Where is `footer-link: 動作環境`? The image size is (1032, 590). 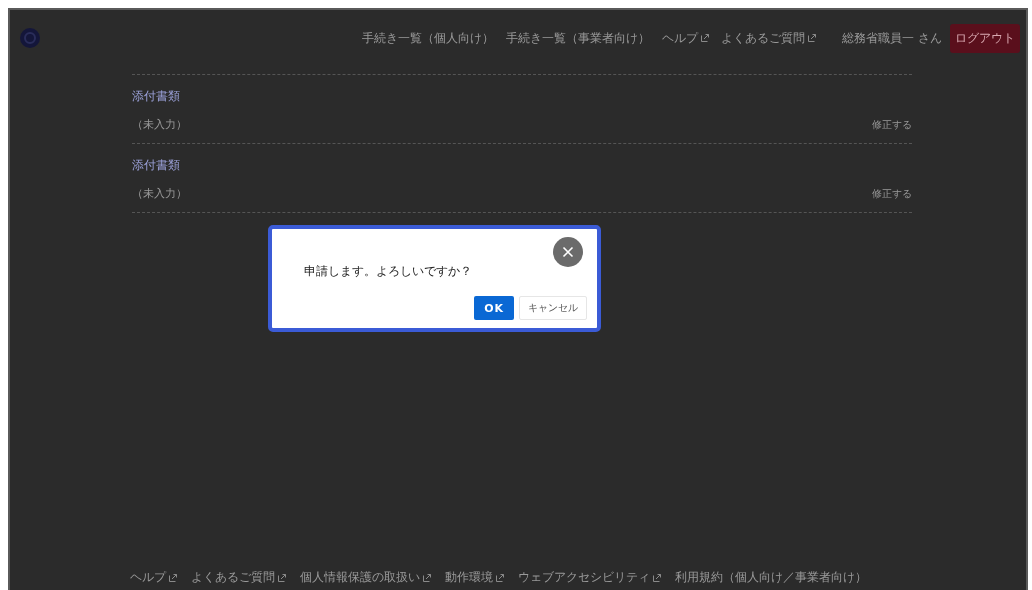 footer-link: 動作環境 is located at coordinates (474, 577).